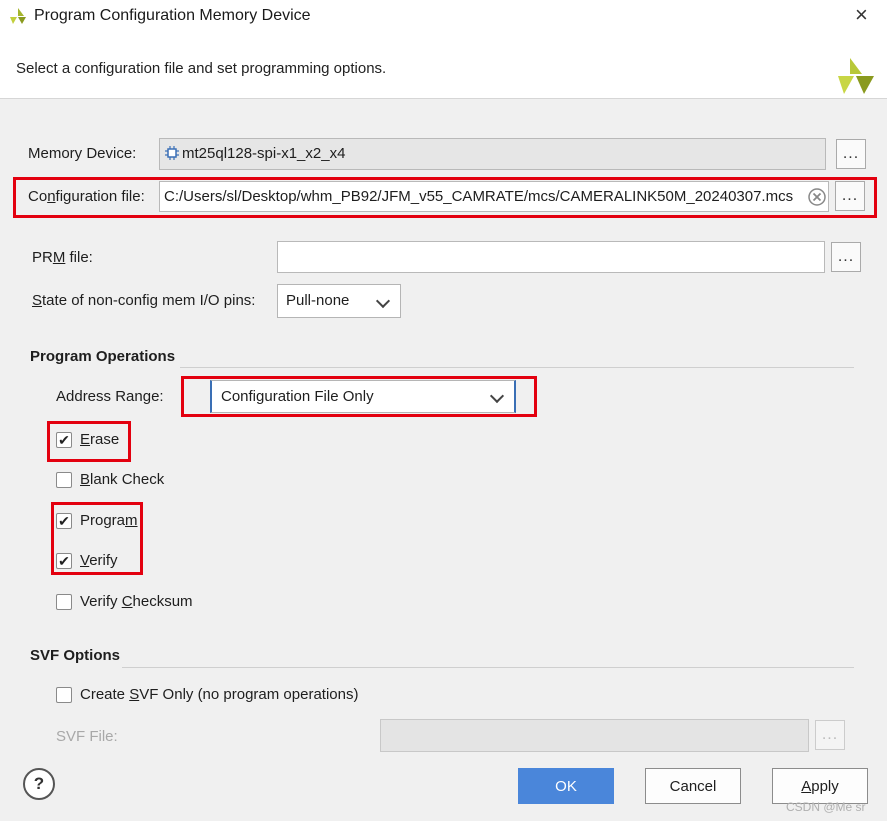  What do you see at coordinates (64, 479) in the screenshot?
I see `blank-check-checkbox` at bounding box center [64, 479].